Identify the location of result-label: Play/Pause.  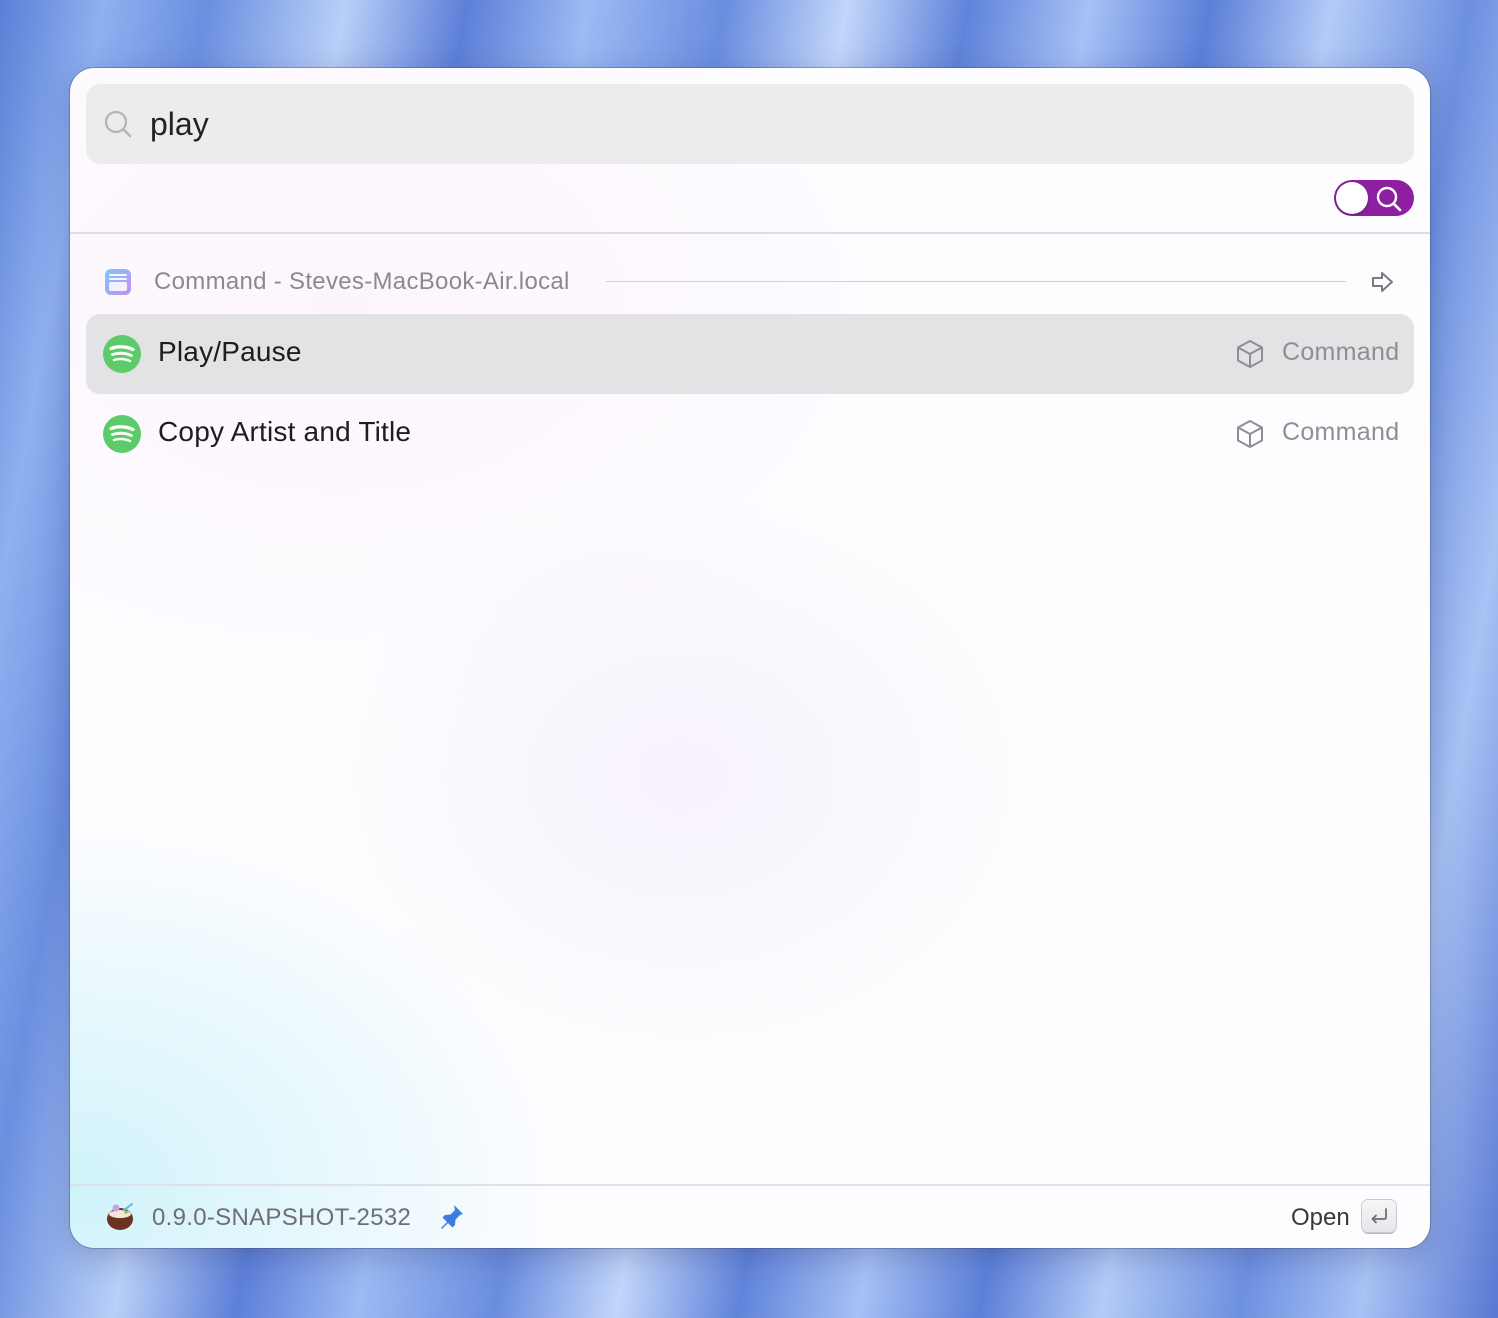
(230, 351).